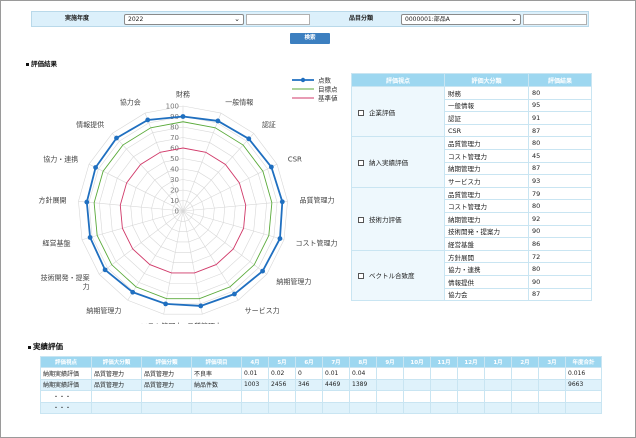 The width and height of the screenshot is (636, 438). I want to click on eval-score-cell: 92, so click(560, 218).